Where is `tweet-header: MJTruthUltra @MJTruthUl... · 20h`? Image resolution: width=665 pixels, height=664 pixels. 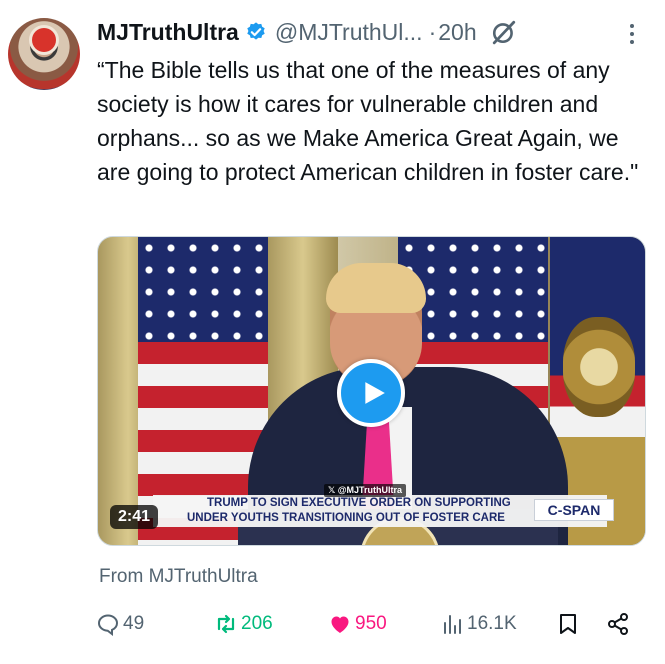 tweet-header: MJTruthUltra @MJTruthUl... · 20h is located at coordinates (307, 32).